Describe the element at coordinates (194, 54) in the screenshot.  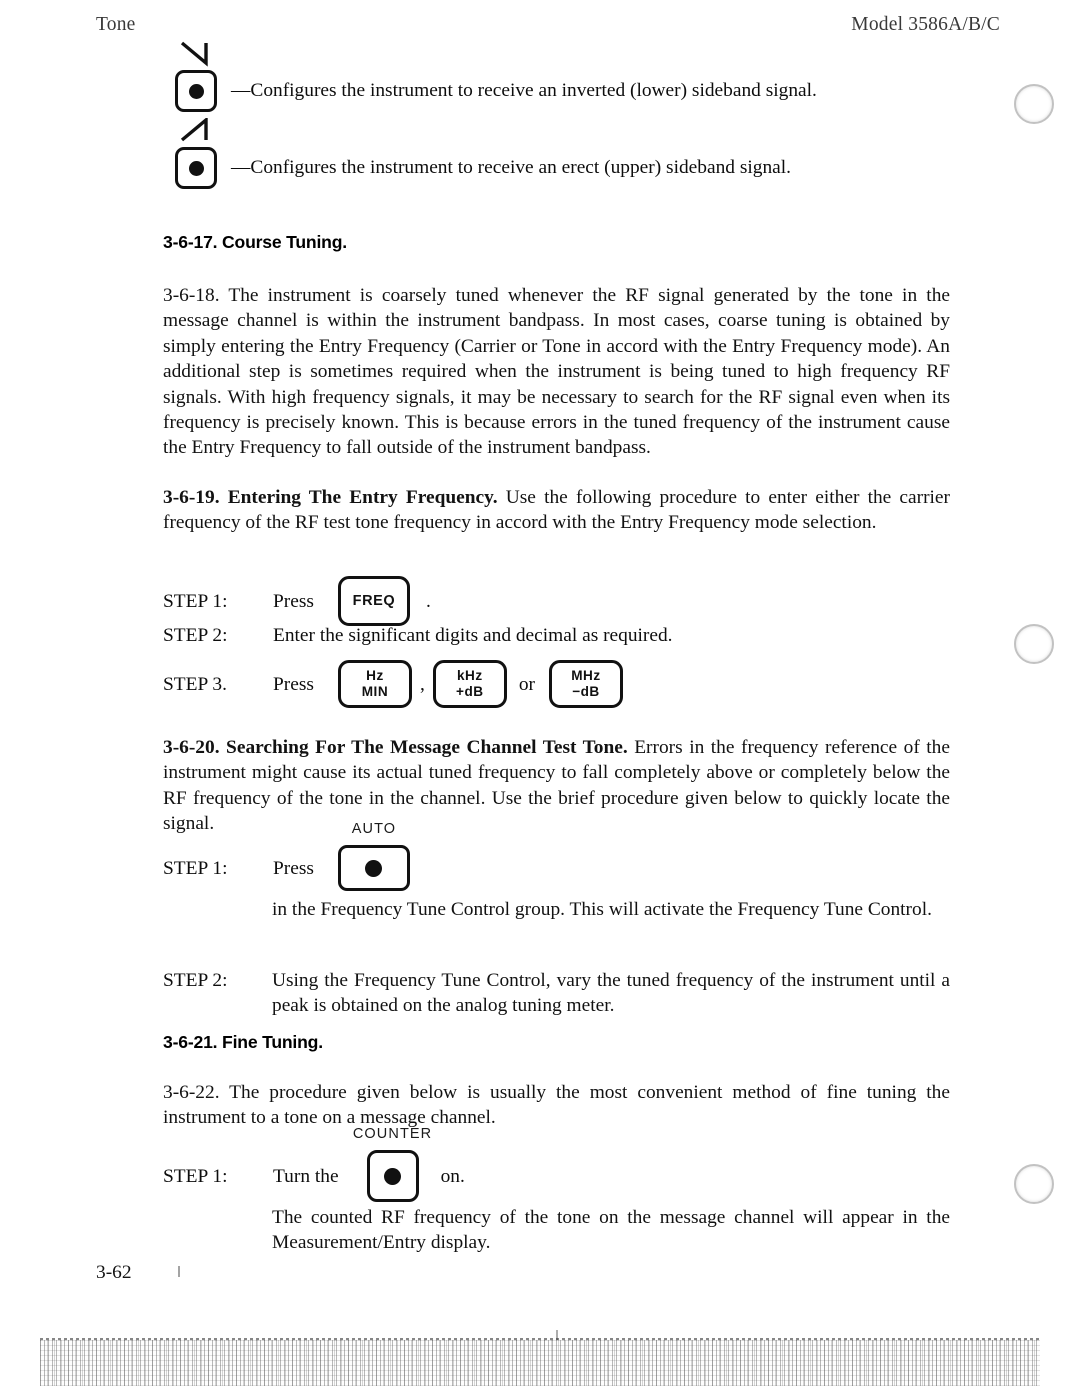
I see `inverted-sideband-triangle-icon` at that location.